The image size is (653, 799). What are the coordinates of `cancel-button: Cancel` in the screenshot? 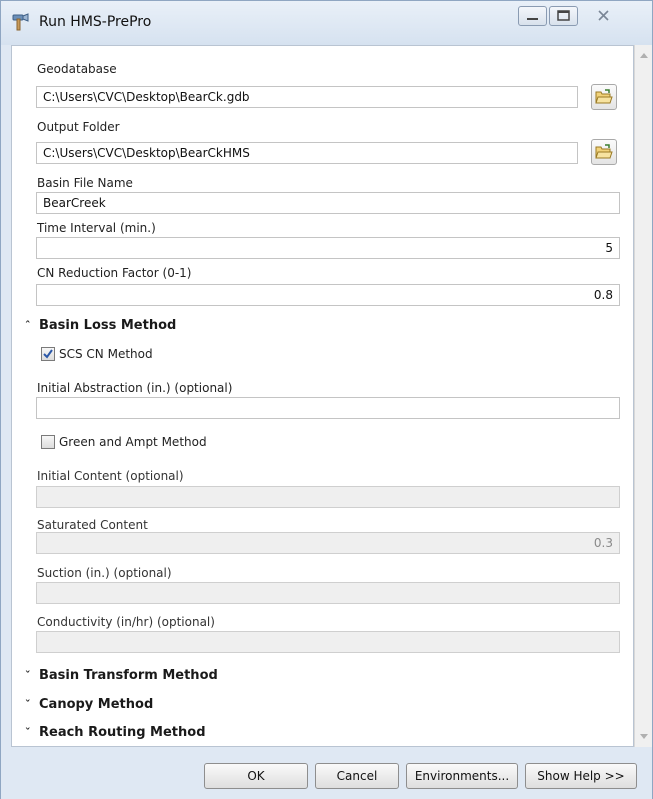 It's located at (357, 776).